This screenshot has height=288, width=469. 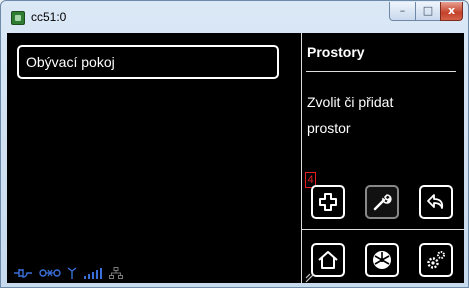 What do you see at coordinates (116, 273) in the screenshot?
I see `network-tree-icon` at bounding box center [116, 273].